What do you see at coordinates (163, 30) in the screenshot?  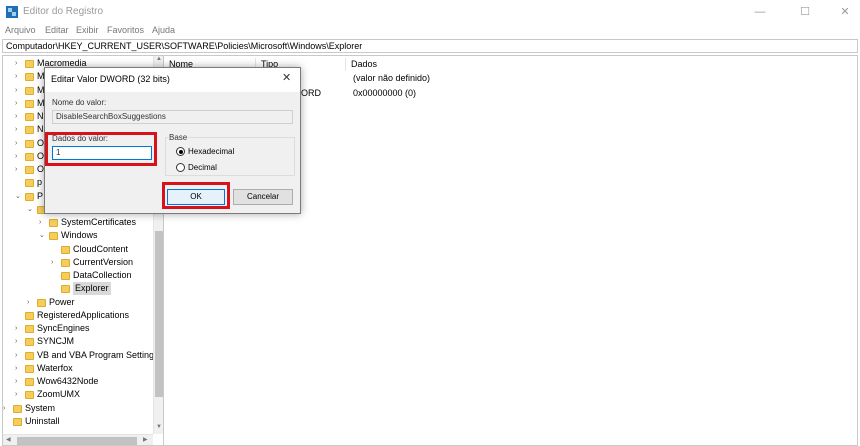 I see `menu-ajuda: Ajuda` at bounding box center [163, 30].